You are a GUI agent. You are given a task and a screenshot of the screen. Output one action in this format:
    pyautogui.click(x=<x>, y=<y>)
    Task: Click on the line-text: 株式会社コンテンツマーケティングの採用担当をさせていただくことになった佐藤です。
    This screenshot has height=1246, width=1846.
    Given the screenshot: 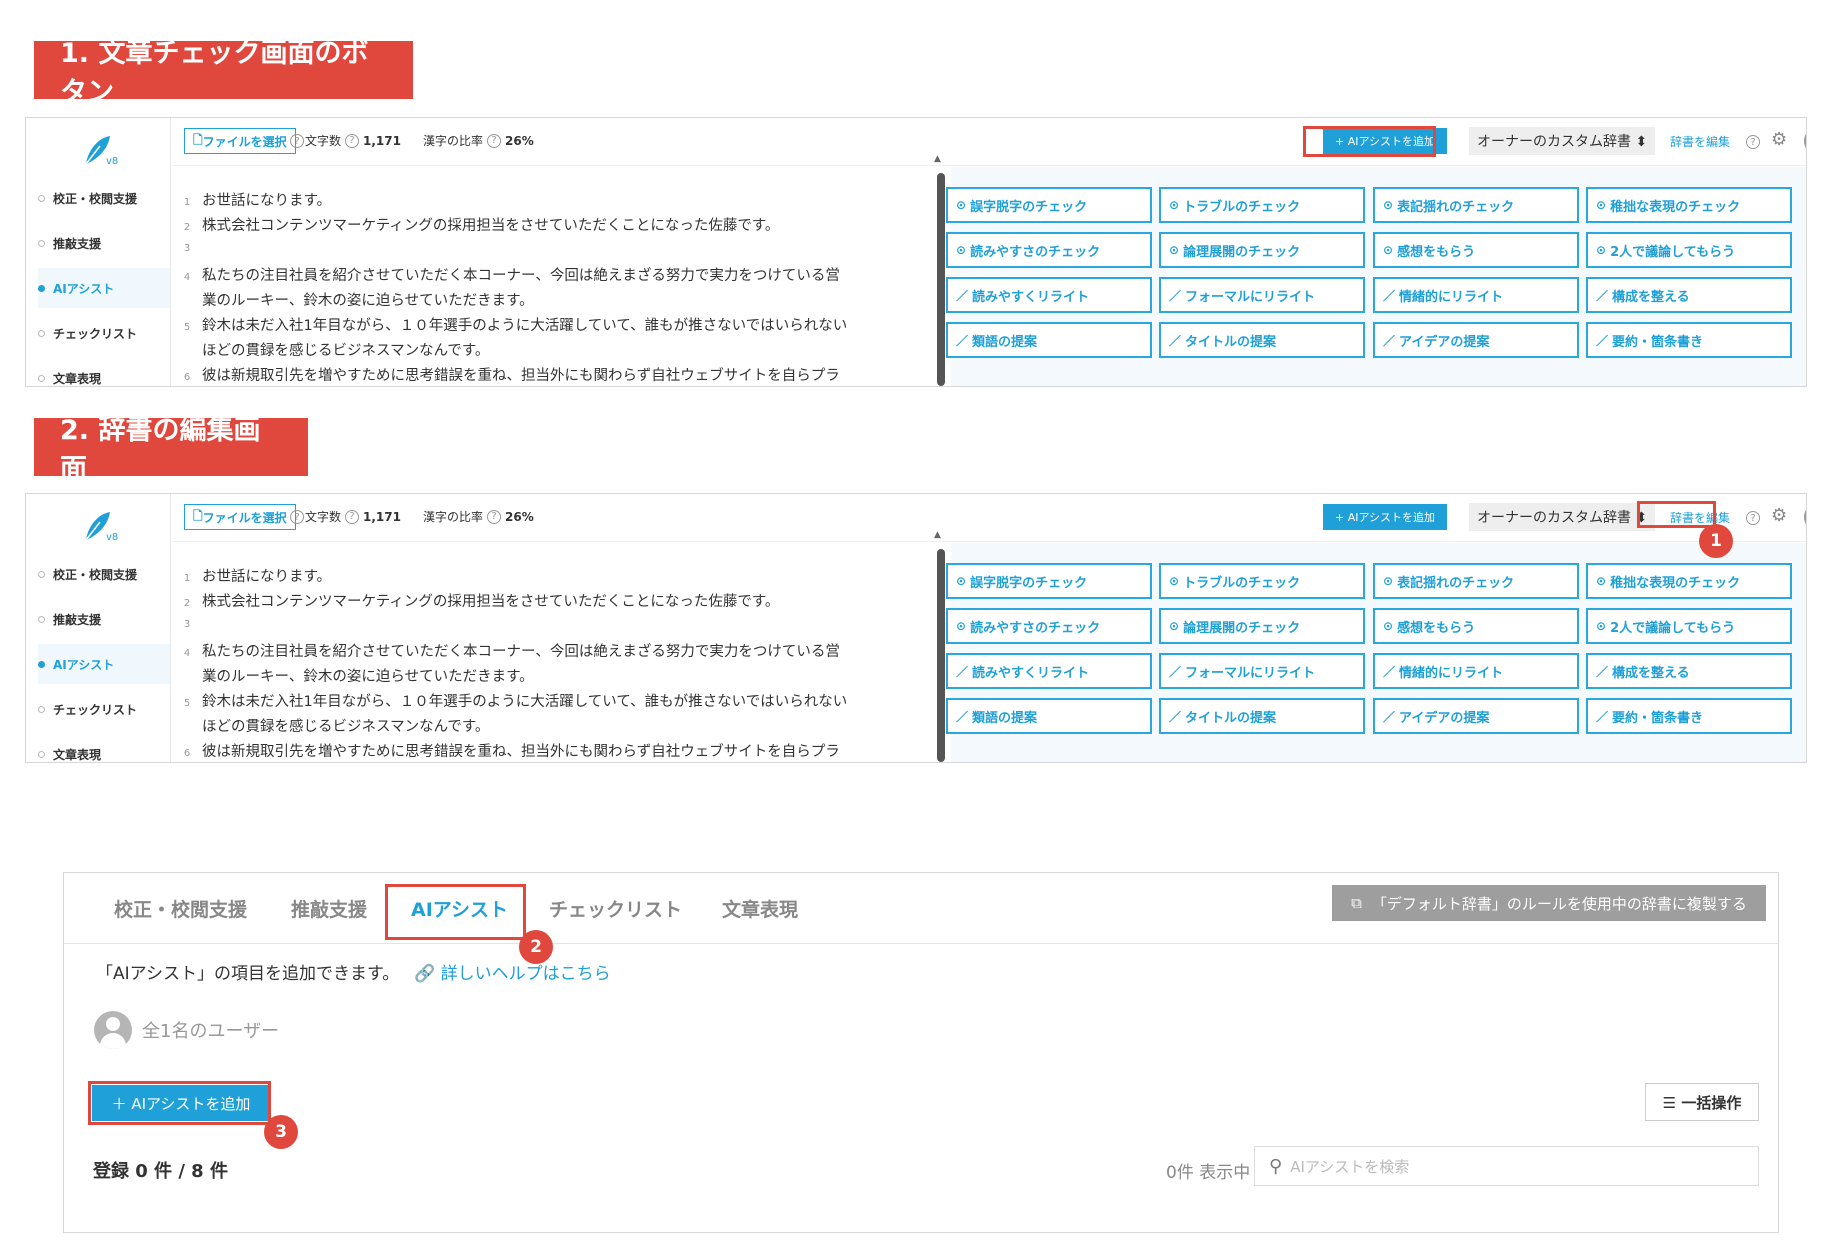 What is the action you would take?
    pyautogui.click(x=491, y=602)
    